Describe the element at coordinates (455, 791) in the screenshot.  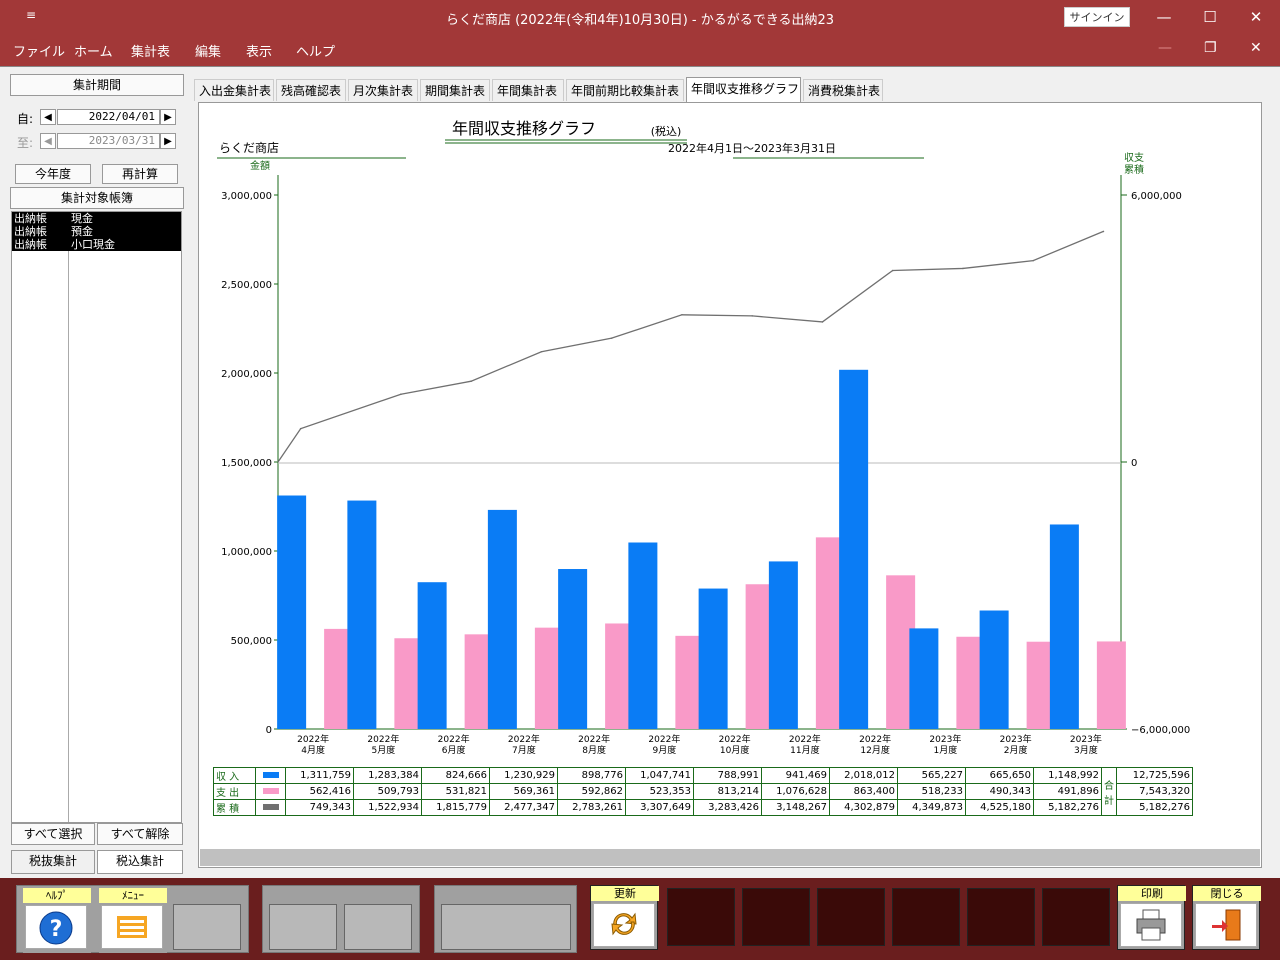
I see `table-cell: 531,821` at that location.